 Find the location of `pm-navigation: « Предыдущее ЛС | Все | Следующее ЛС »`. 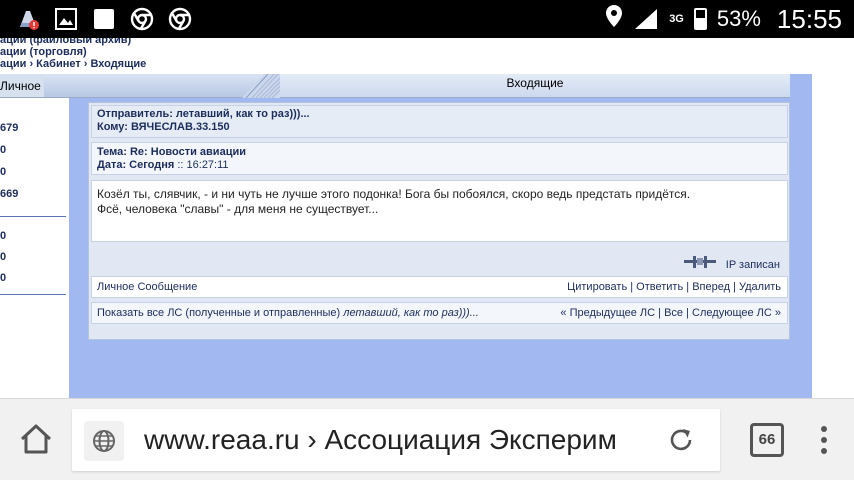

pm-navigation: « Предыдущее ЛС | Все | Следующее ЛС » is located at coordinates (670, 313).